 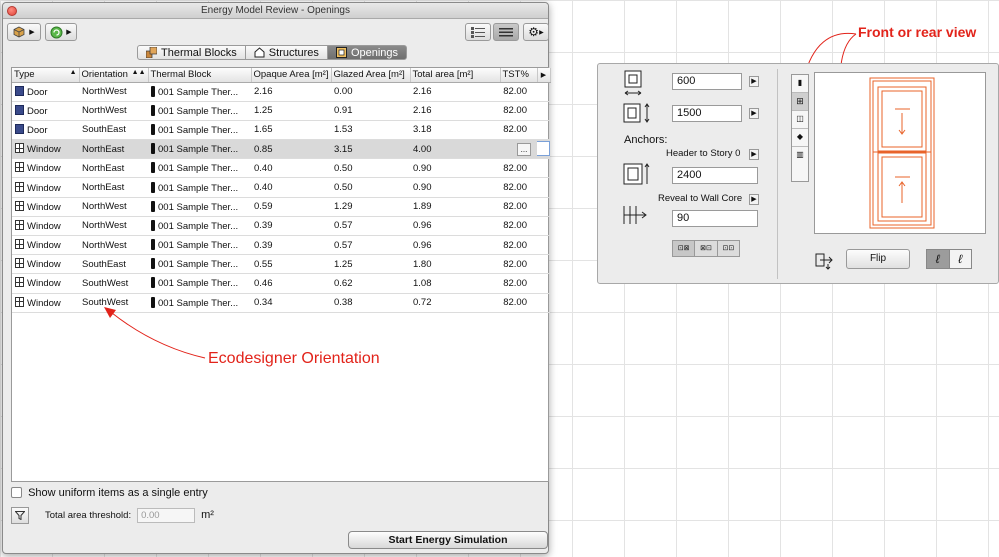 What do you see at coordinates (800, 156) in the screenshot?
I see `section-view-icon: ▥` at bounding box center [800, 156].